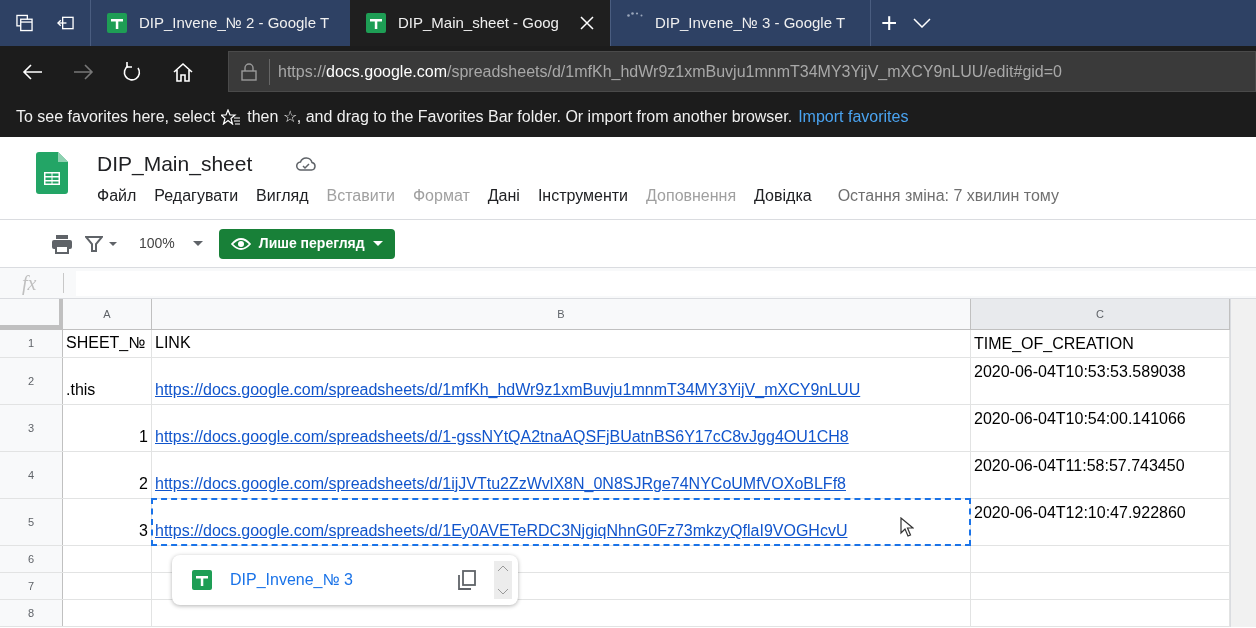  I want to click on import-favorites-link: Import favorites, so click(853, 117).